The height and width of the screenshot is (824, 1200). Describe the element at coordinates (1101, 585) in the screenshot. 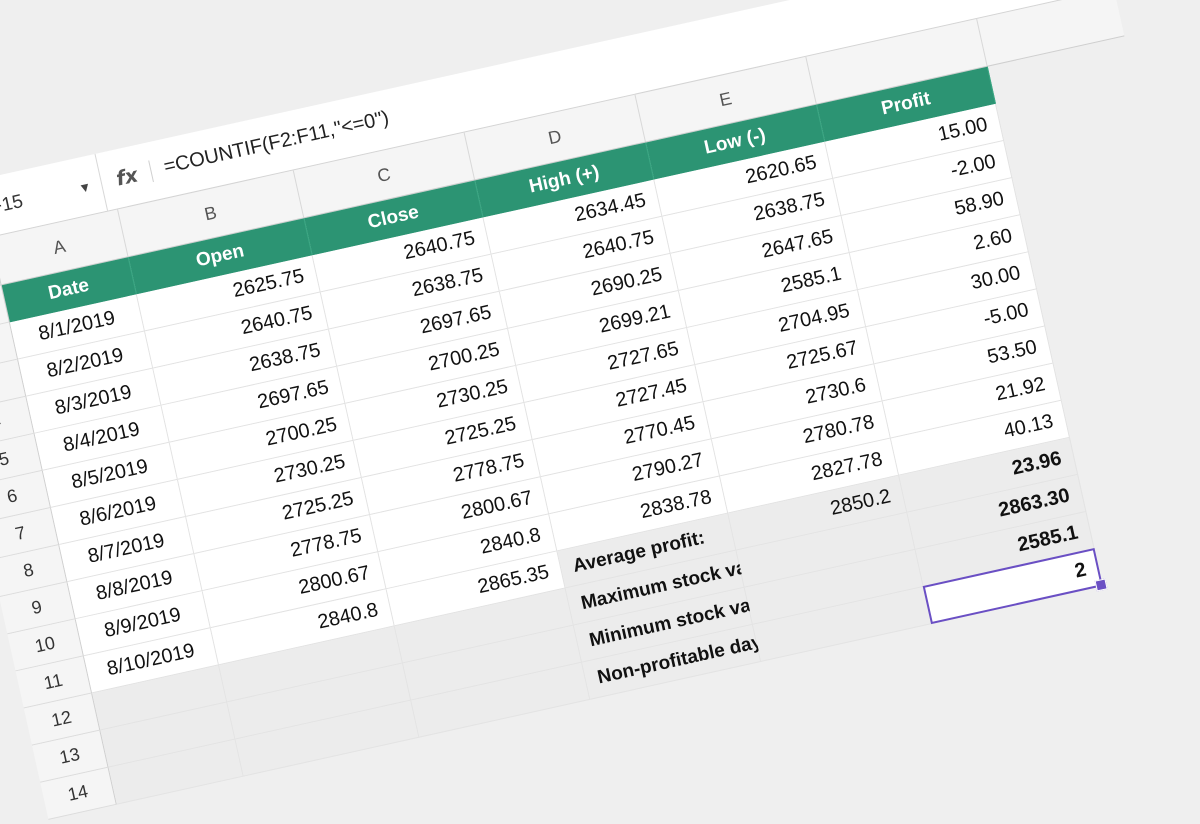

I see `fill-handle` at that location.